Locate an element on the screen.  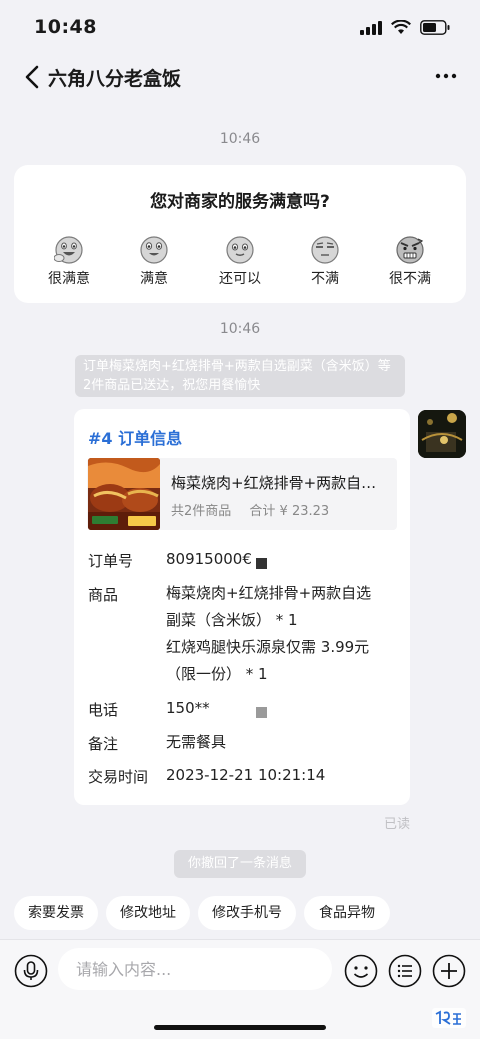
satisfaction-survey-card: 您对商家的服务满意吗? 很满意 满意 还可以 不满 很不满 is located at coordinates (240, 234).